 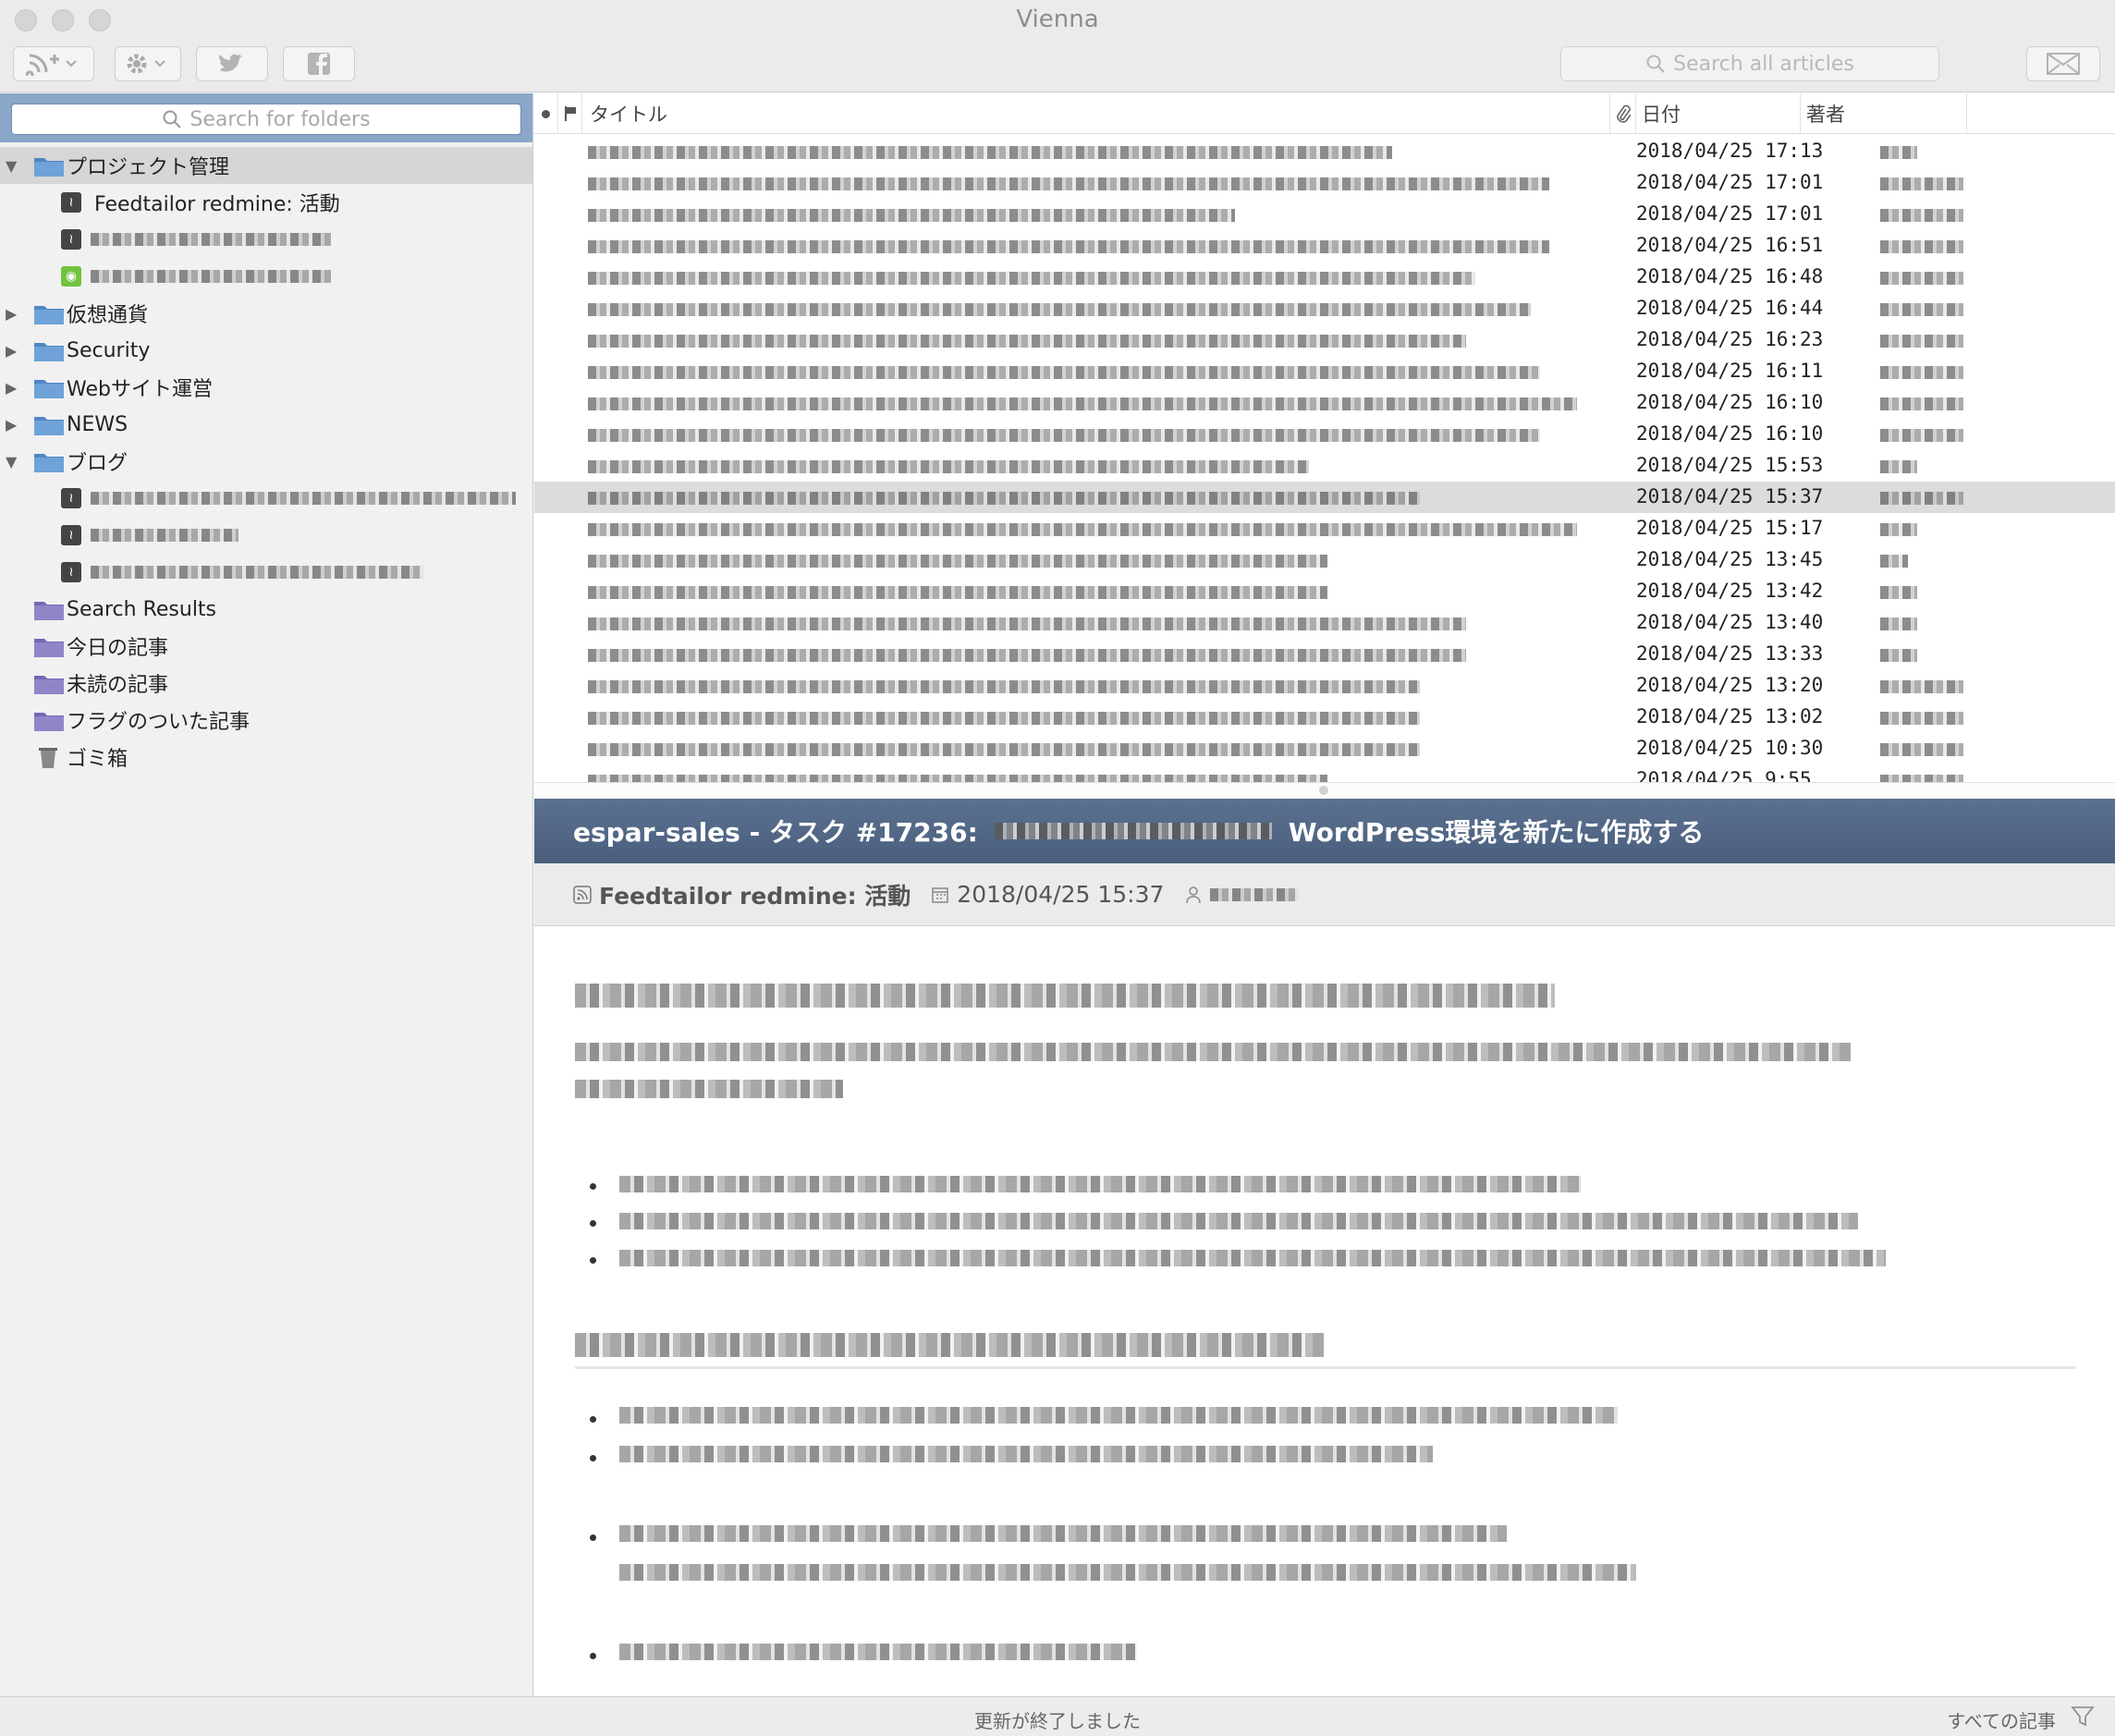 I want to click on article-row: 2018/04/25 15:17, so click(x=1324, y=528).